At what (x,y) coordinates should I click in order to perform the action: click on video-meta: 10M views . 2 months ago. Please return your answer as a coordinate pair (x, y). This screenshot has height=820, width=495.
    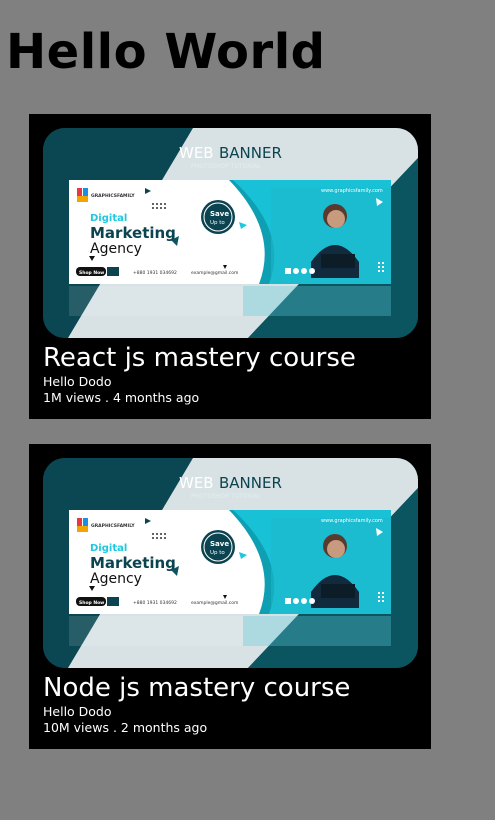
    Looking at the image, I should click on (125, 727).